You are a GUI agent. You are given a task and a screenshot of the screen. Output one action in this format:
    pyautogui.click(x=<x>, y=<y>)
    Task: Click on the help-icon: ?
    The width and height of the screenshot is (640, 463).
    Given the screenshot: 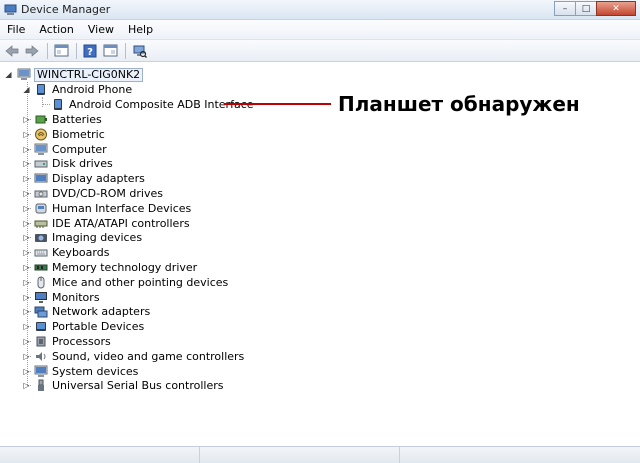 What is the action you would take?
    pyautogui.click(x=90, y=51)
    